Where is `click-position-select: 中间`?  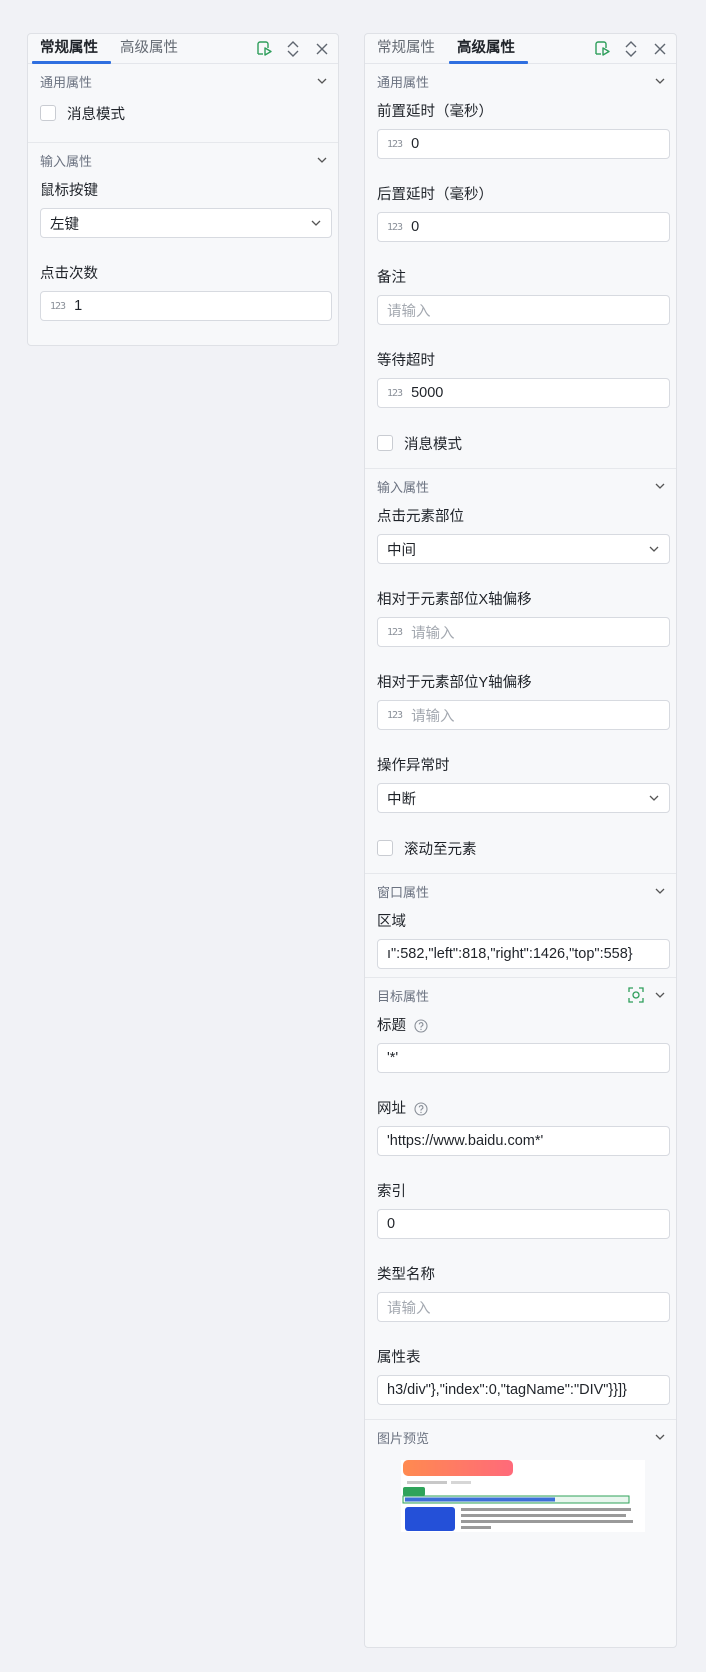
click-position-select: 中间 is located at coordinates (523, 549).